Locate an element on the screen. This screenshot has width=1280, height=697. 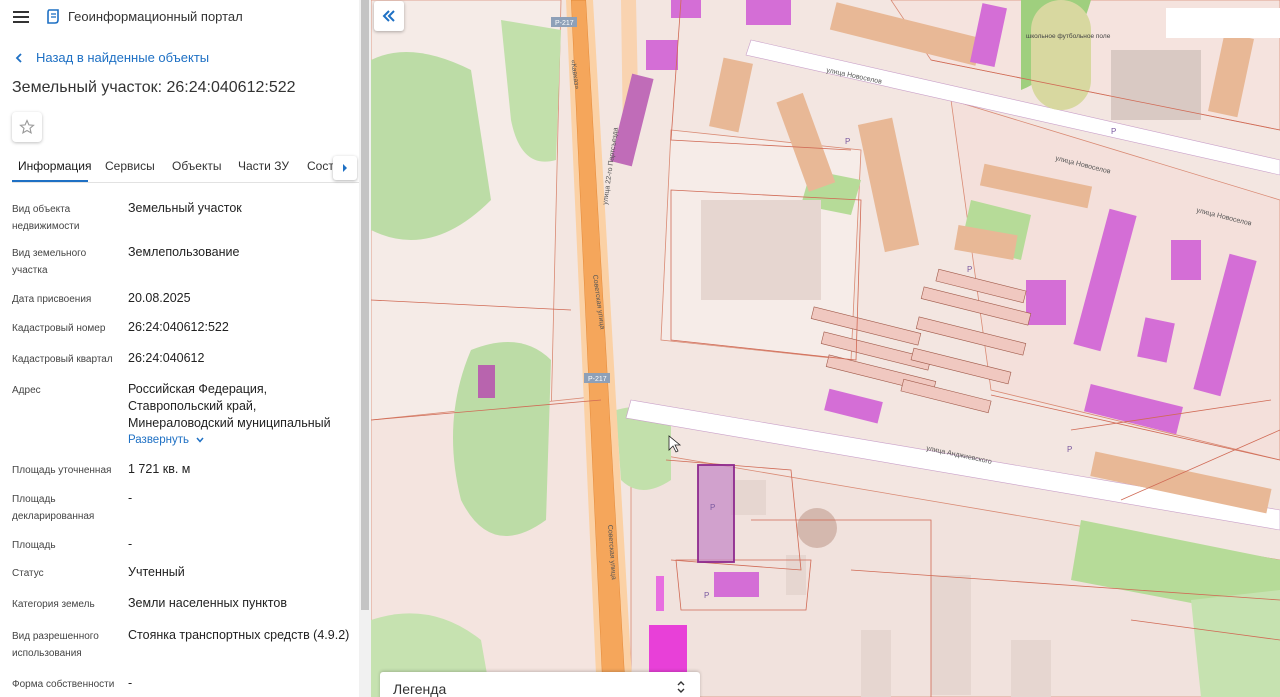
star-icon is located at coordinates (27, 127).